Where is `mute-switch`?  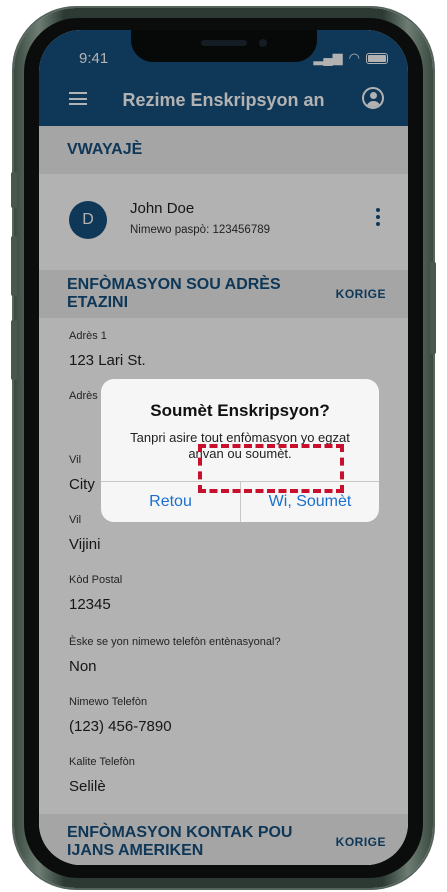 mute-switch is located at coordinates (14, 190).